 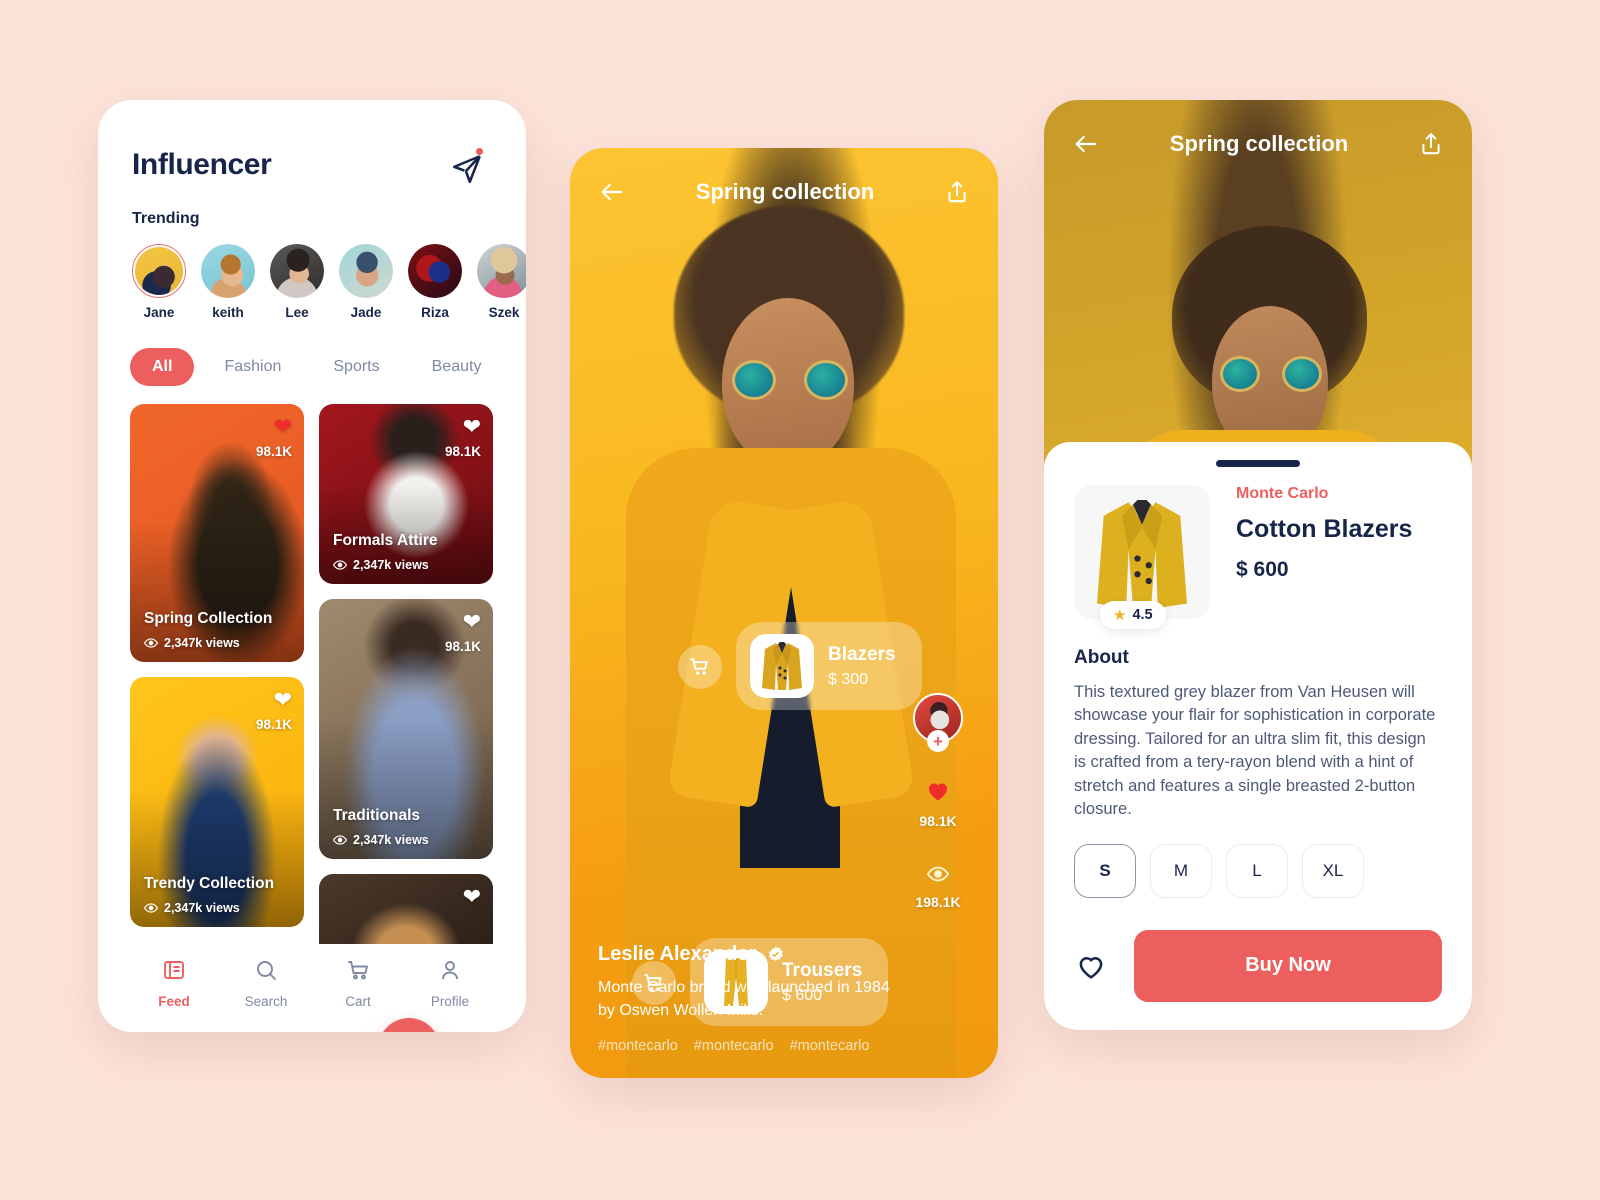 What do you see at coordinates (174, 983) in the screenshot?
I see `nav-tab-feed: Feed` at bounding box center [174, 983].